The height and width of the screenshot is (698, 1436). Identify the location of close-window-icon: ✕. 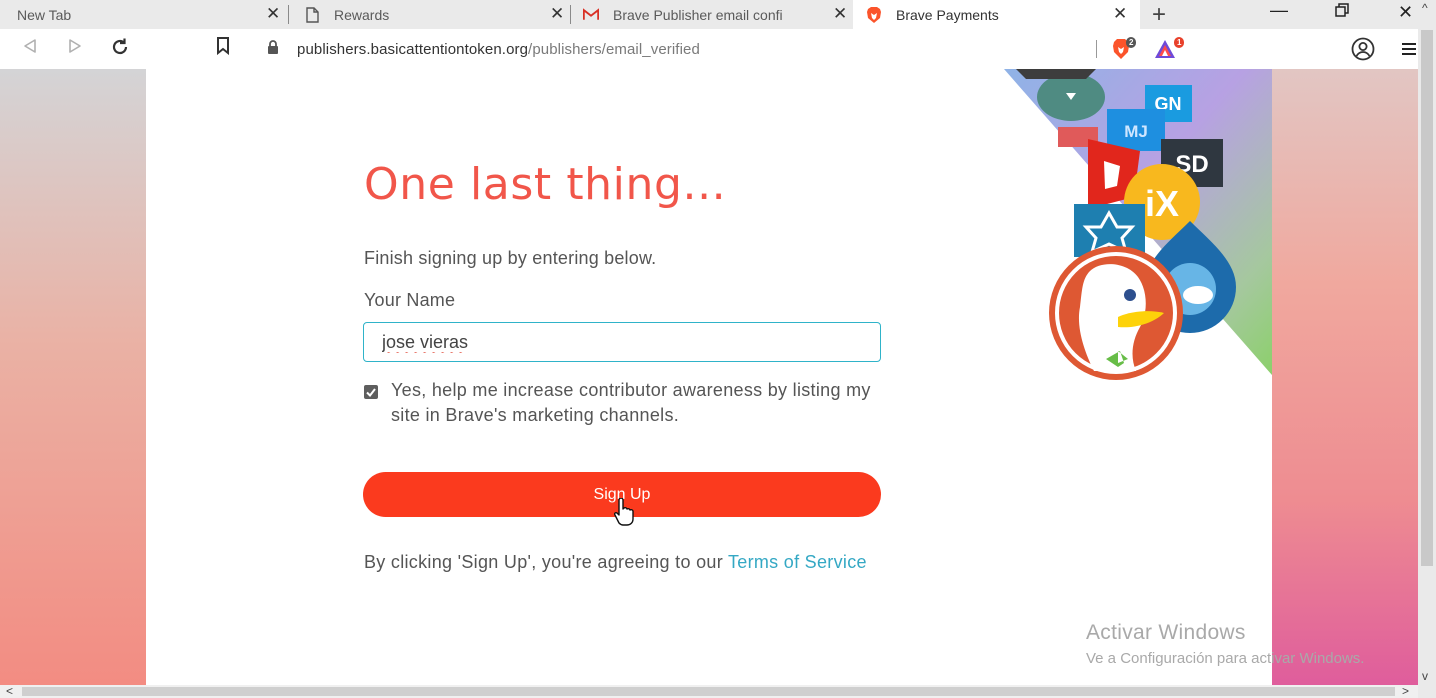
(1405, 12).